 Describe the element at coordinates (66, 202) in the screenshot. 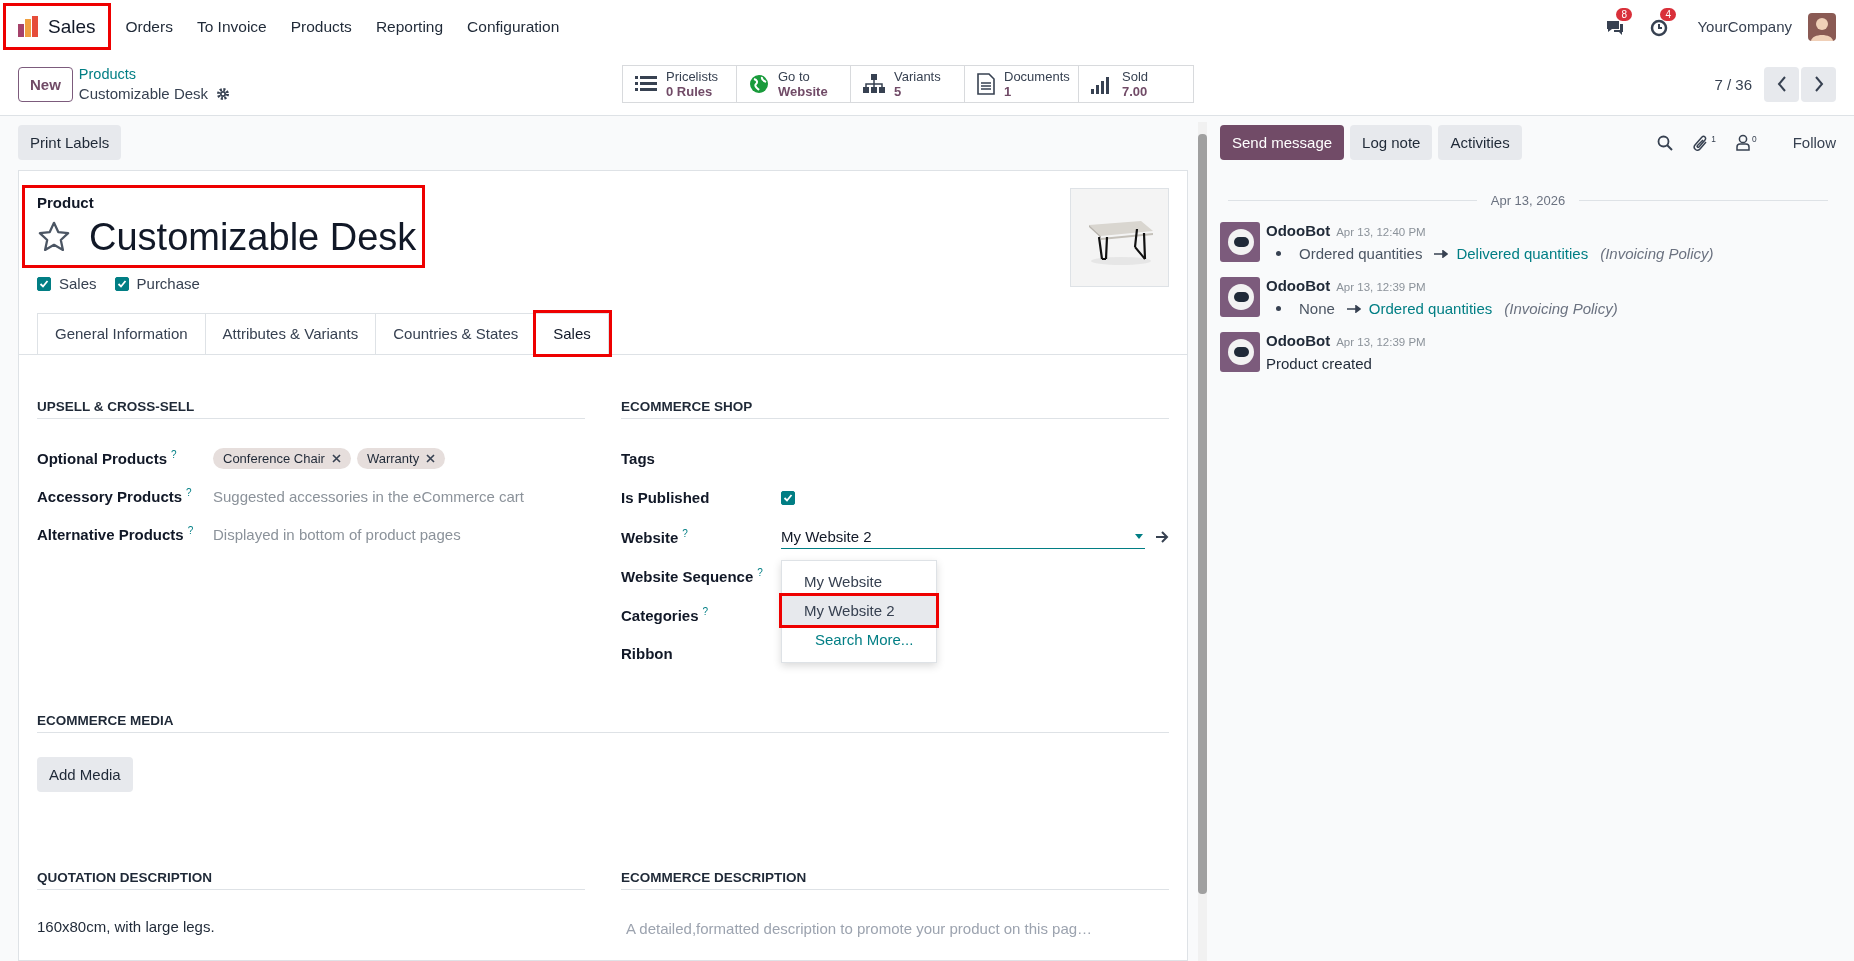

I see `field-caption: Product` at that location.